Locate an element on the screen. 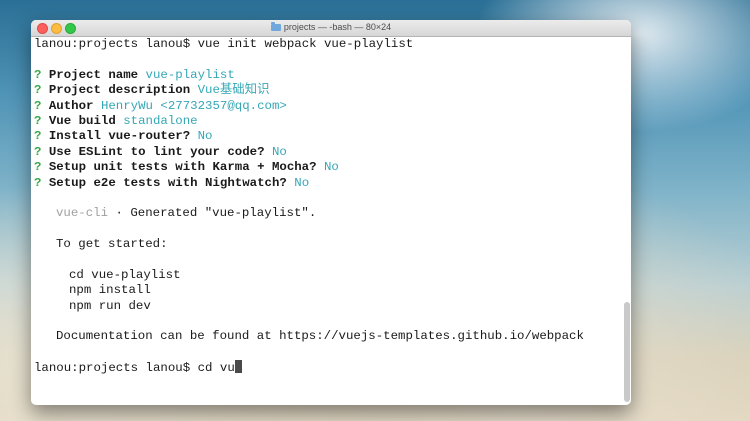  window-titlebar: projects — -bash — 80×24 is located at coordinates (331, 28).